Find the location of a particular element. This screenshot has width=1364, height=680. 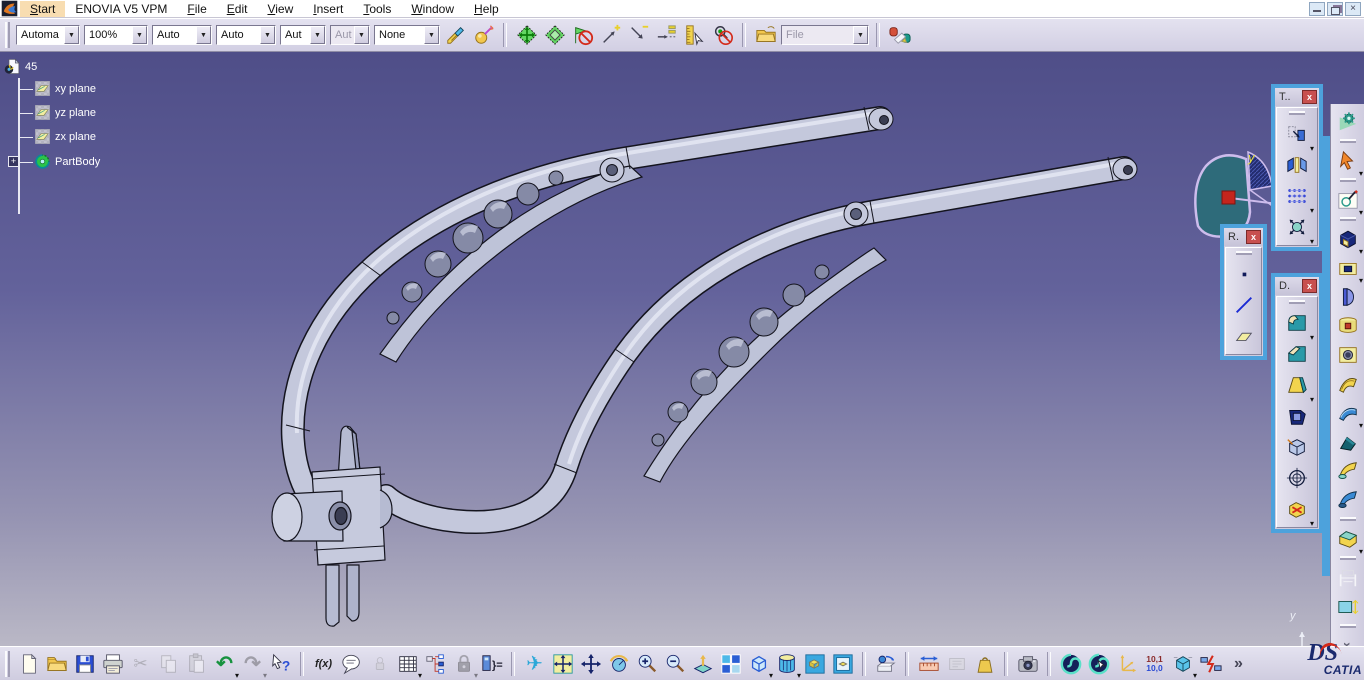

line-icon is located at coordinates (1244, 304).